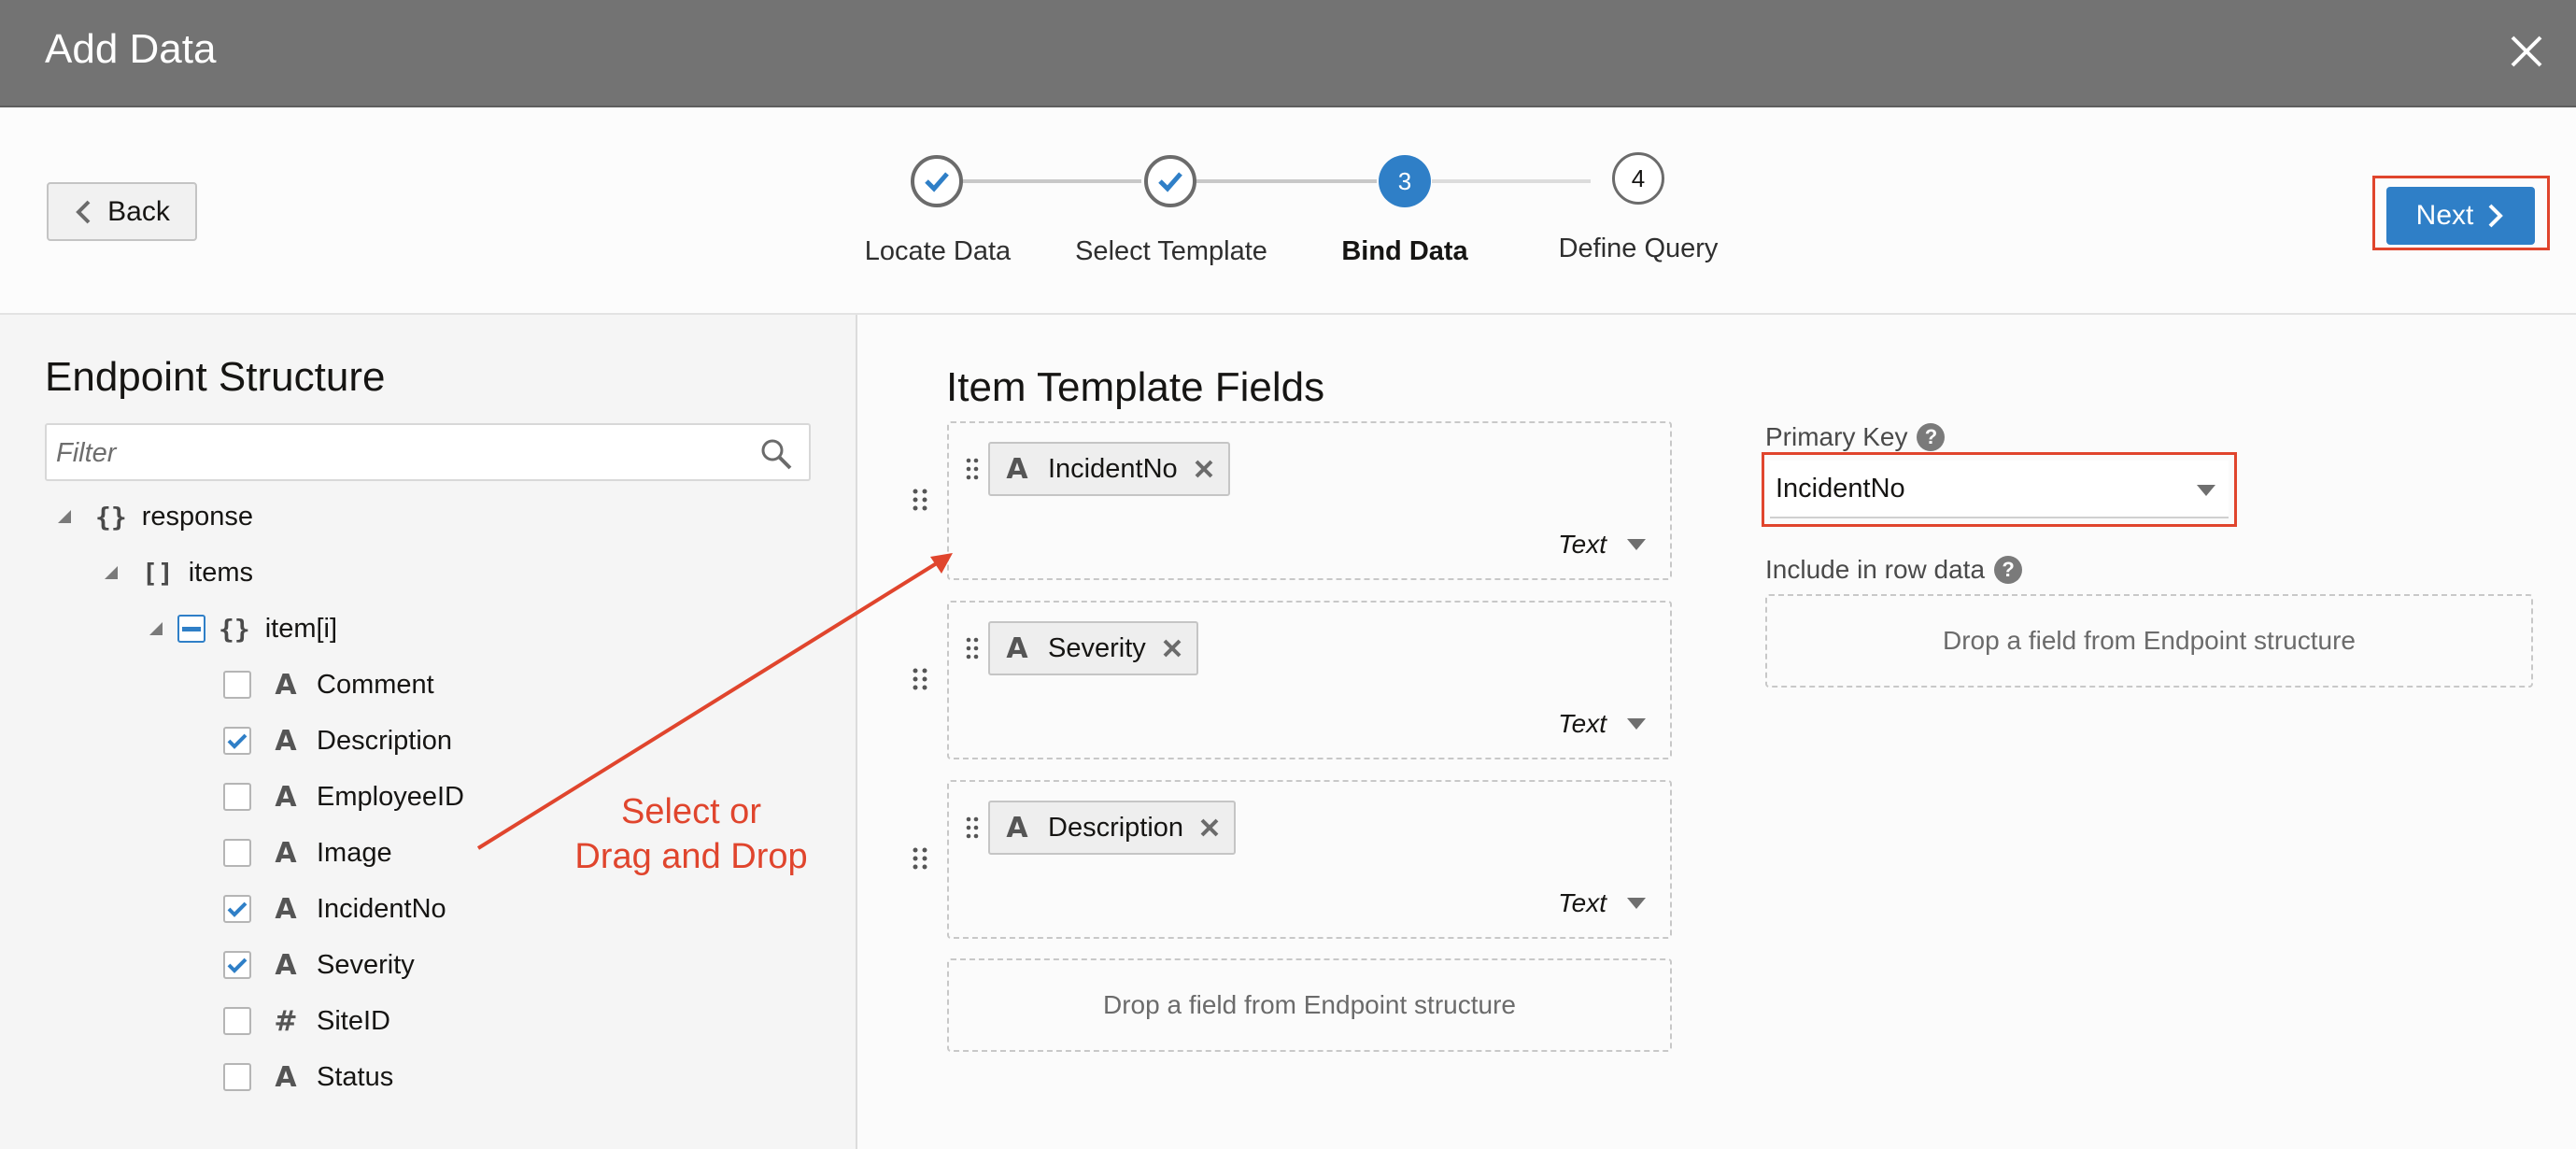  I want to click on annotation-line-2: Drag and Drop, so click(691, 856).